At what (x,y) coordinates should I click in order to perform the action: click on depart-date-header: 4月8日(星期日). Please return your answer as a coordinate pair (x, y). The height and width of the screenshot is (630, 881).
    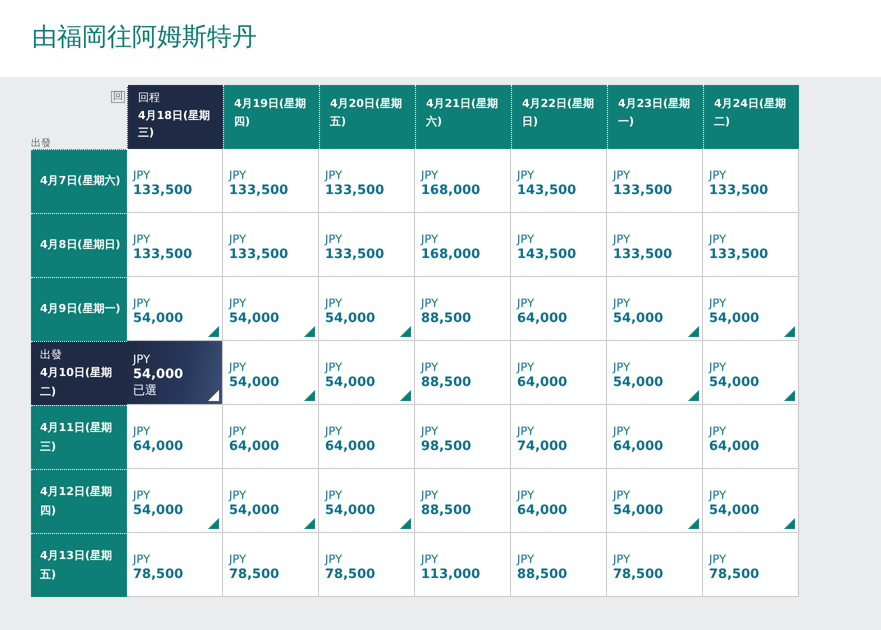
    Looking at the image, I should click on (79, 245).